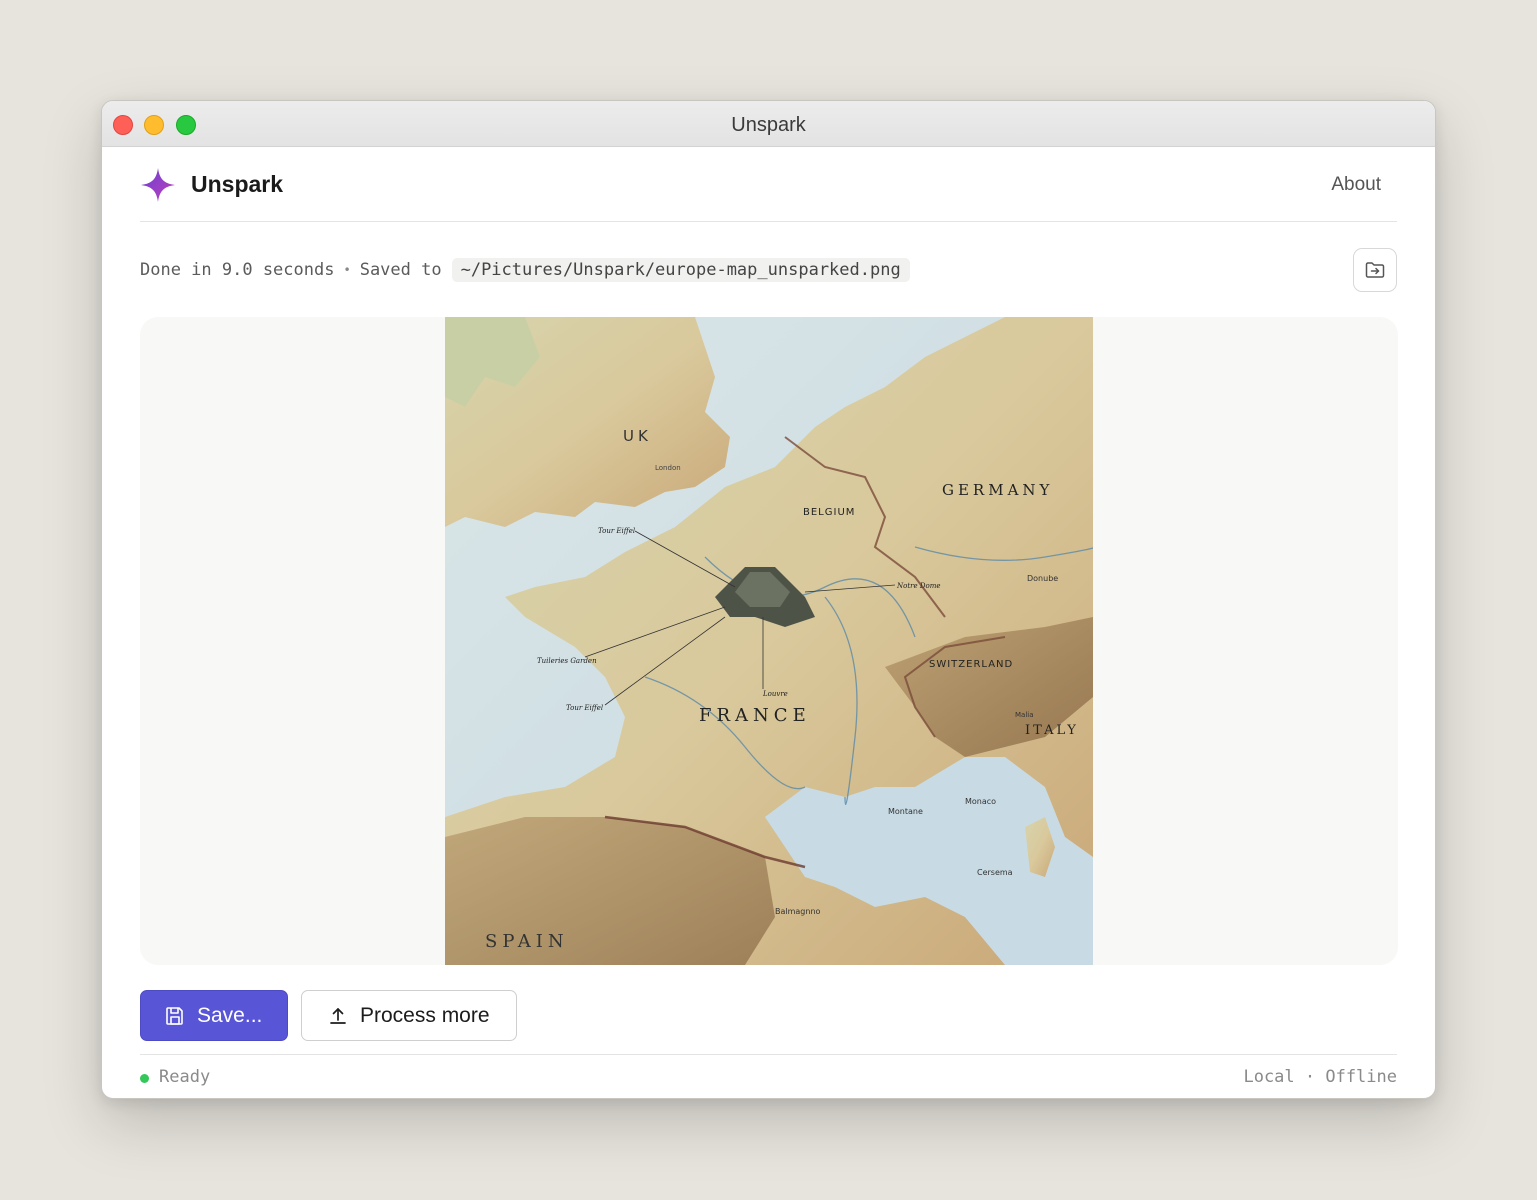  I want to click on folder-open-icon, so click(1375, 270).